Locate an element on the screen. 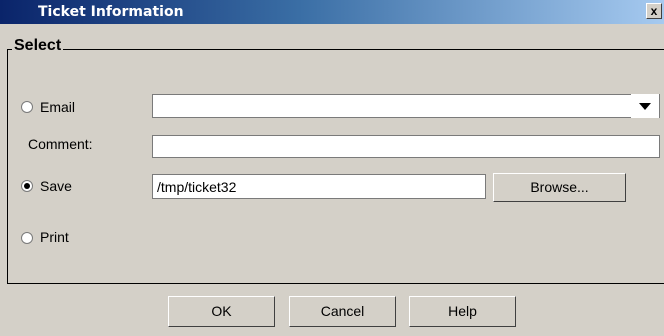  group-label: Select is located at coordinates (38, 46).